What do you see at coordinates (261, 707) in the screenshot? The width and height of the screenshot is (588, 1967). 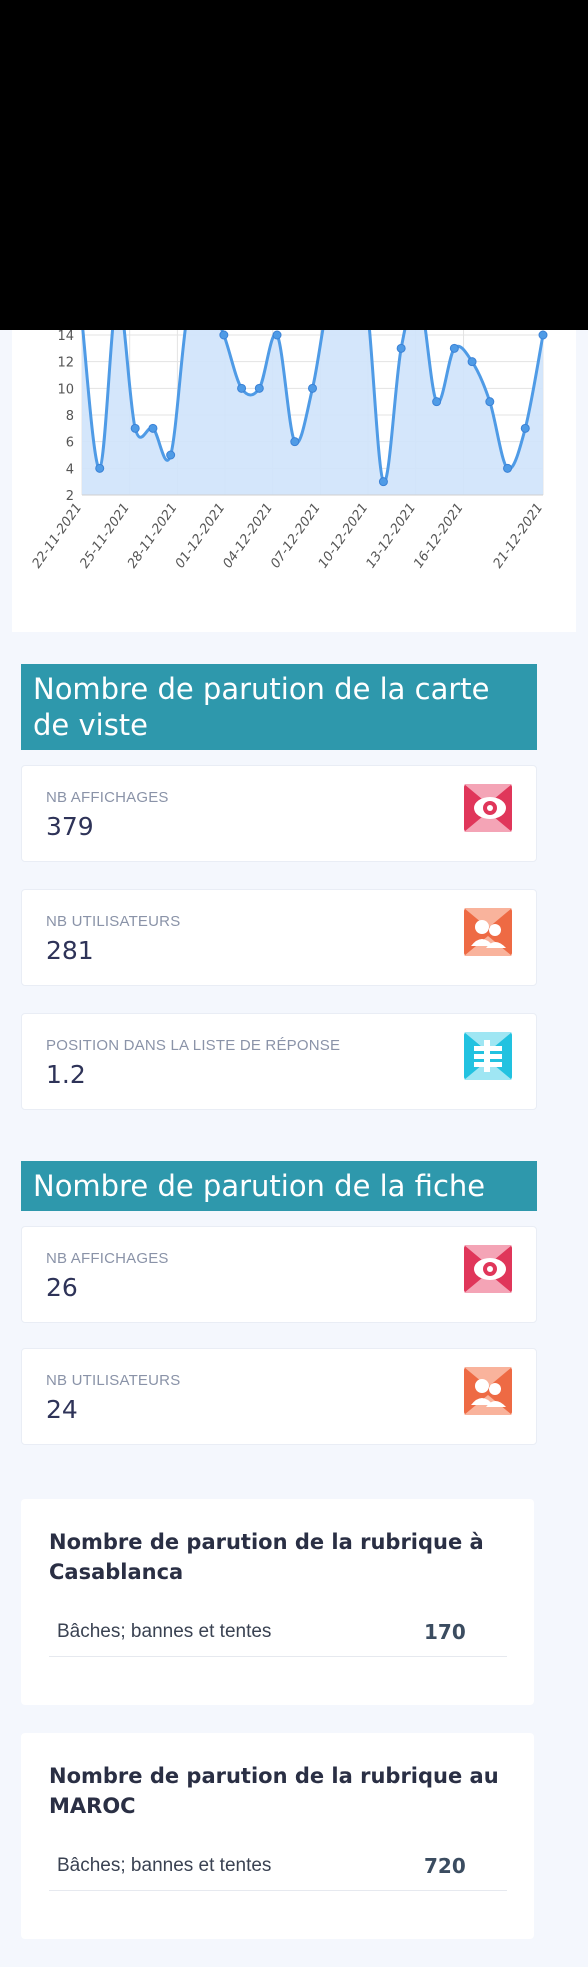 I see `section-title-carte-text: Nombre de parution de la carte de viste` at bounding box center [261, 707].